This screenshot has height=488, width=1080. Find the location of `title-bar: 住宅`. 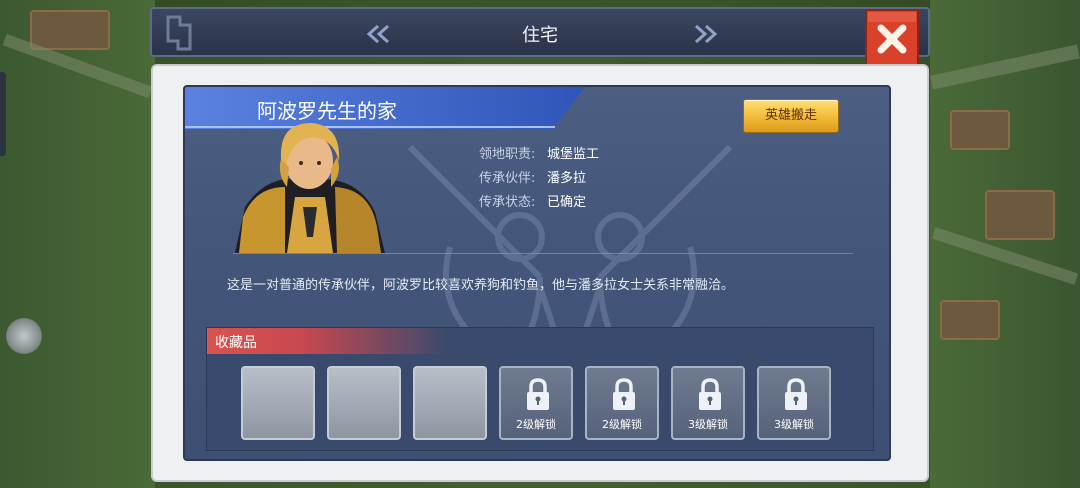

title-bar: 住宅 is located at coordinates (540, 32).